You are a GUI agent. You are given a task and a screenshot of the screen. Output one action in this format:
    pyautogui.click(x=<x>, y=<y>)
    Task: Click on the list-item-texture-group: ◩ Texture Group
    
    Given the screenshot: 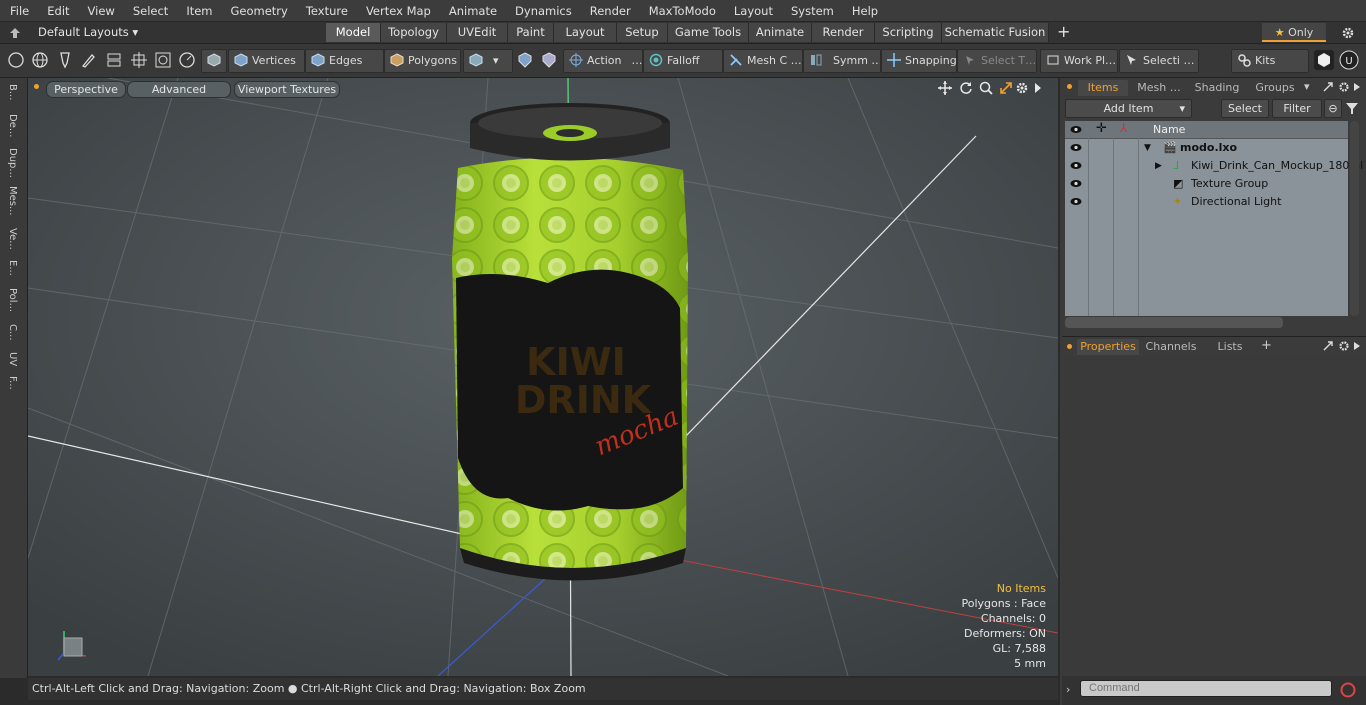 What is the action you would take?
    pyautogui.click(x=1206, y=184)
    